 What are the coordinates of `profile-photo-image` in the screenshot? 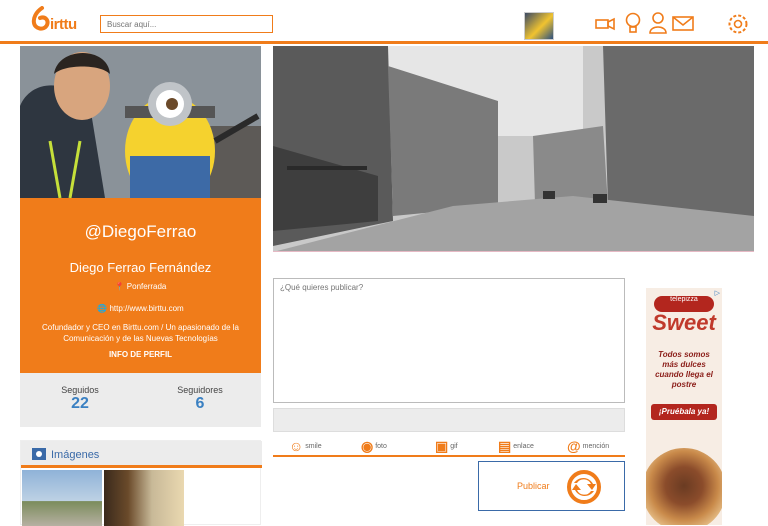 It's located at (140, 122).